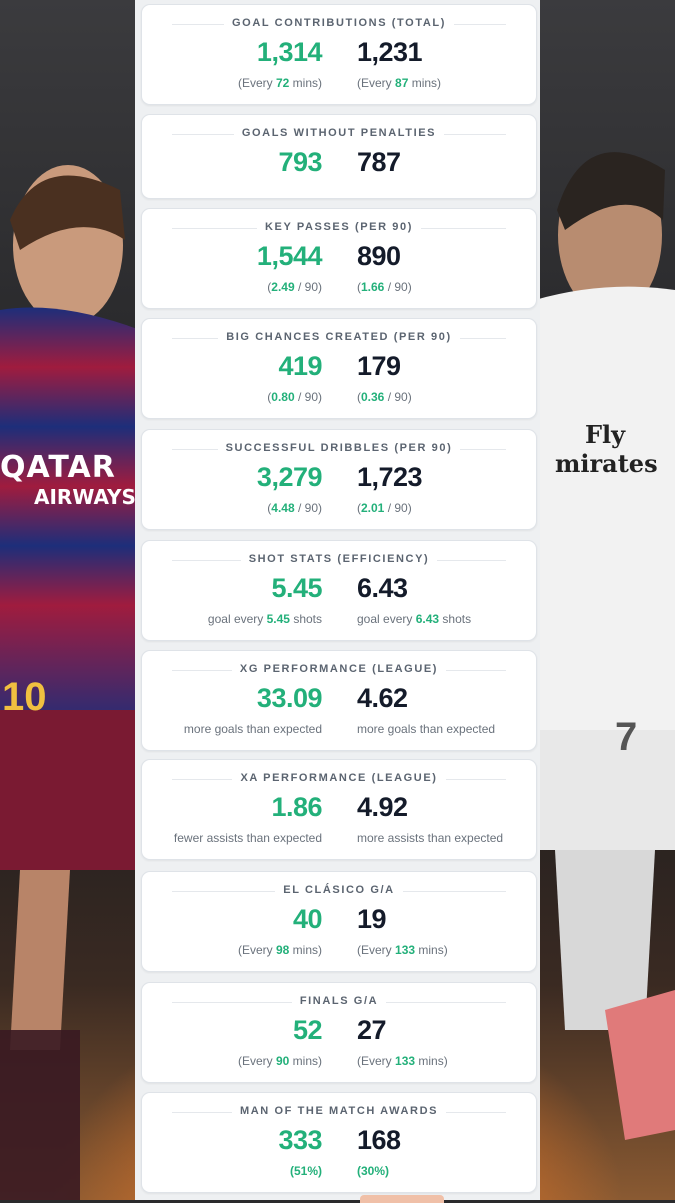  What do you see at coordinates (85, 497) in the screenshot?
I see `left-kit-sponsor-line2: AIRWAYS` at bounding box center [85, 497].